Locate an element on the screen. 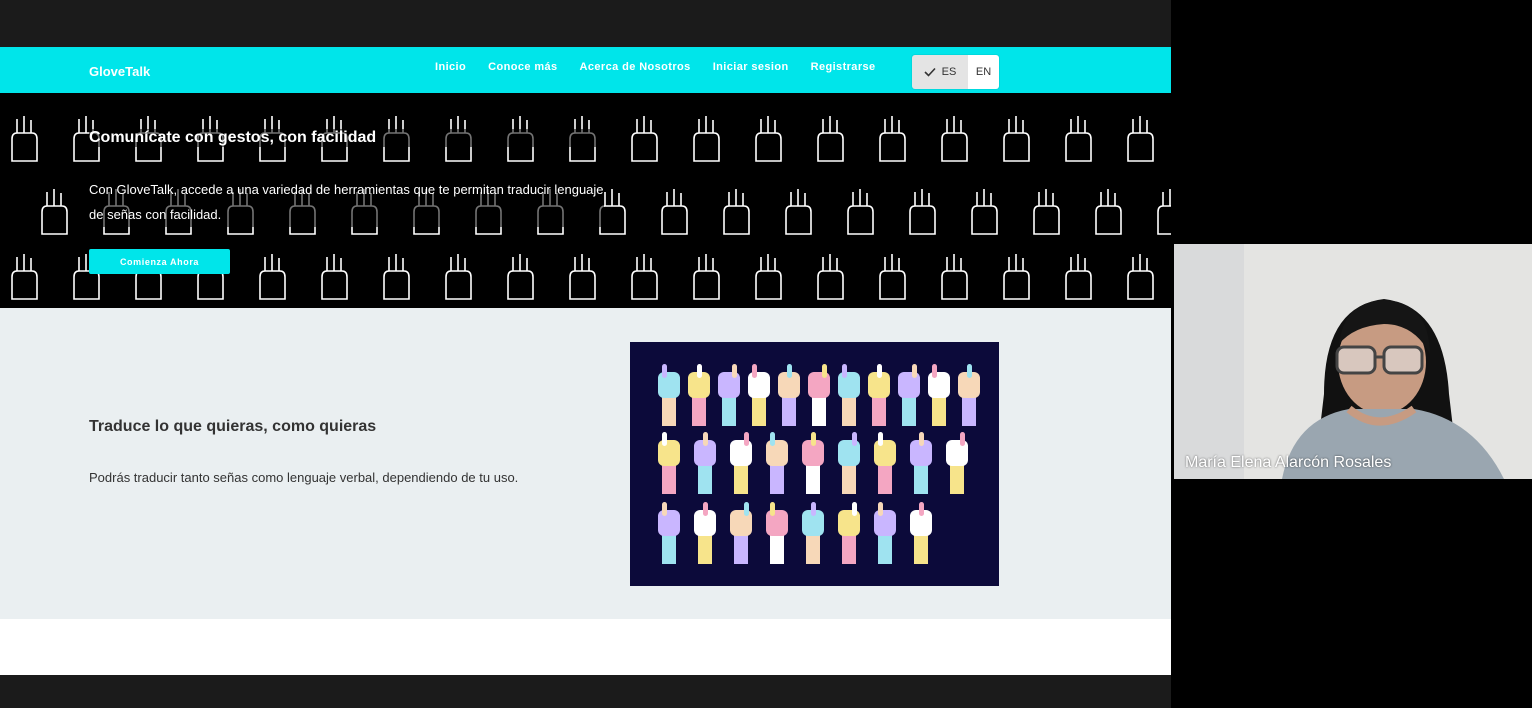  feature-title: Traduce lo que quieras, como quieras is located at coordinates (233, 426).